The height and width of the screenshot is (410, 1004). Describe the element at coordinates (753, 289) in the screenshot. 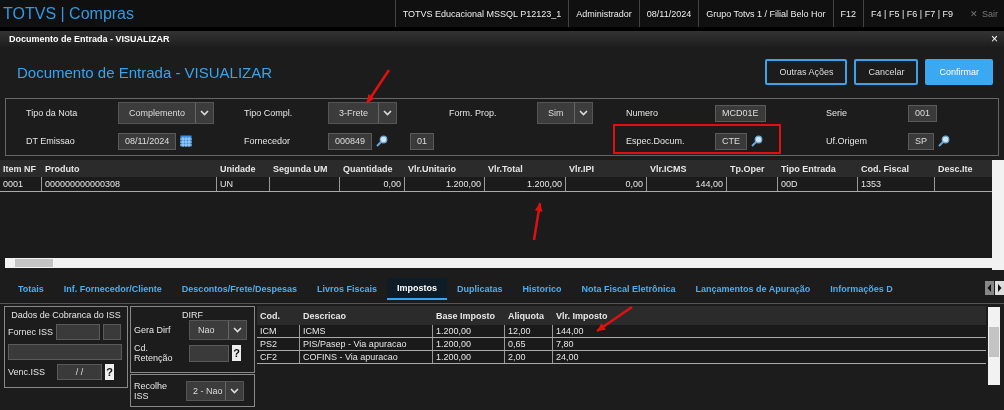

I see `tab: Lançamentos de Apuração` at that location.